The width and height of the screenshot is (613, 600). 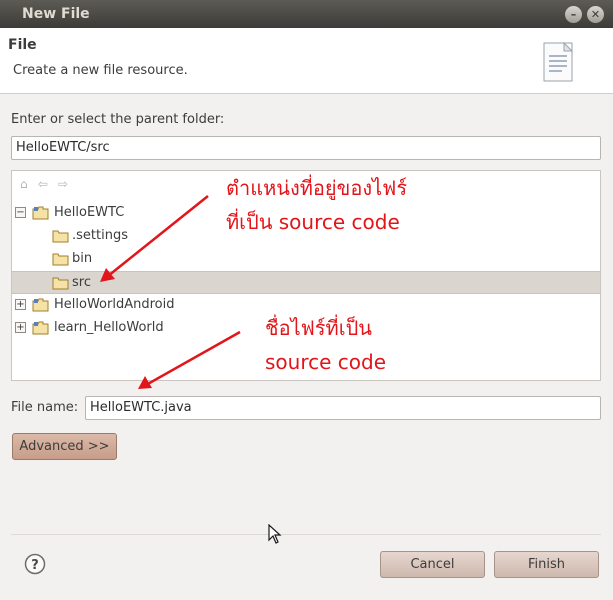 I want to click on cancel-button: Cancel, so click(x=432, y=564).